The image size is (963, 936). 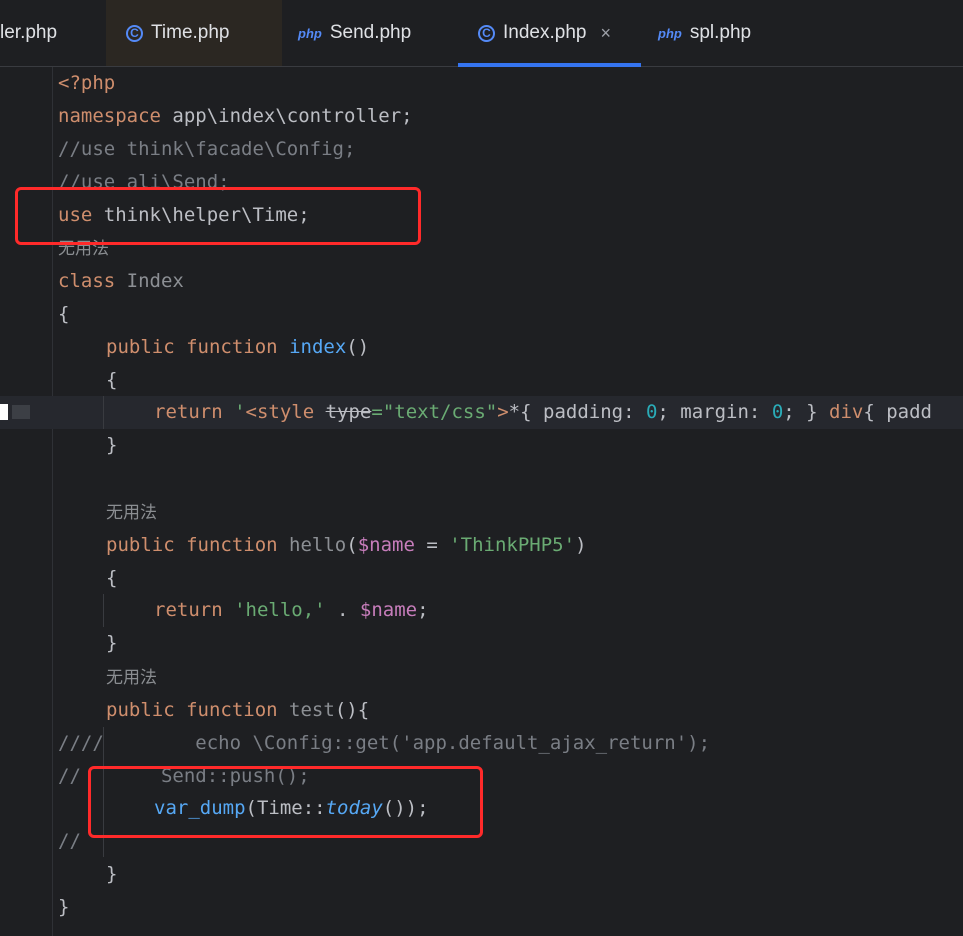 What do you see at coordinates (238, 710) in the screenshot?
I see `code-line: public function test(){` at bounding box center [238, 710].